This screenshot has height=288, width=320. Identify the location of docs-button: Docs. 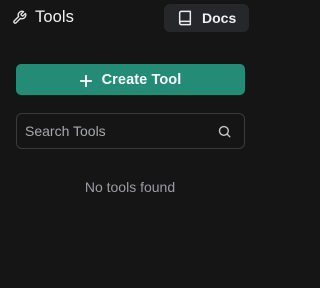
(206, 18).